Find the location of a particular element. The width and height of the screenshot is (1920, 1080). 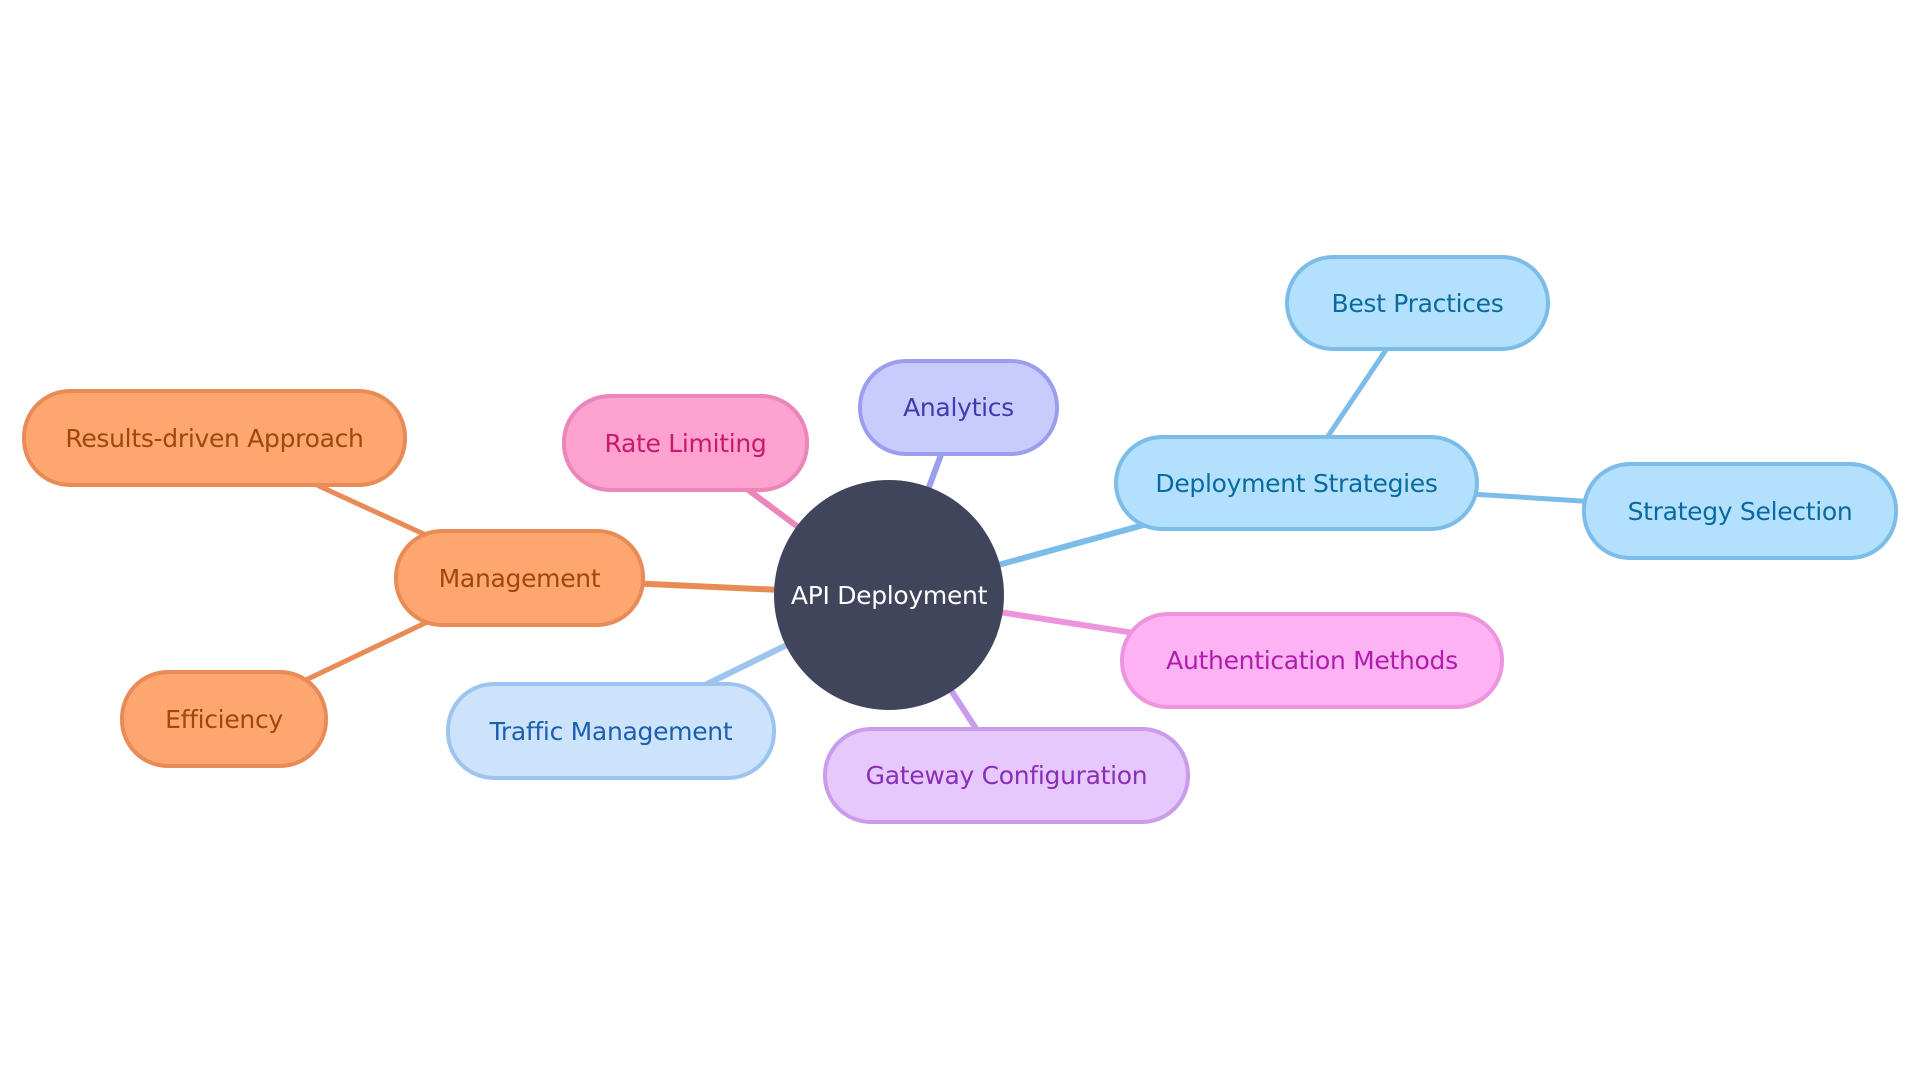

node-label: Best Practices is located at coordinates (1417, 303).